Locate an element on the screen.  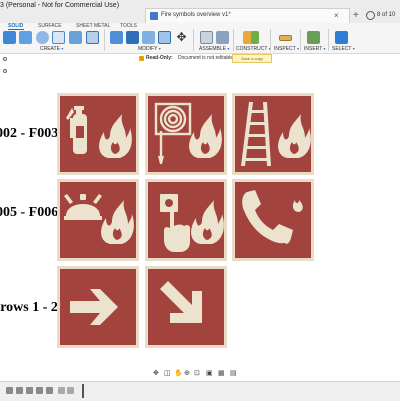
extrude-icon is located at coordinates (58, 37).